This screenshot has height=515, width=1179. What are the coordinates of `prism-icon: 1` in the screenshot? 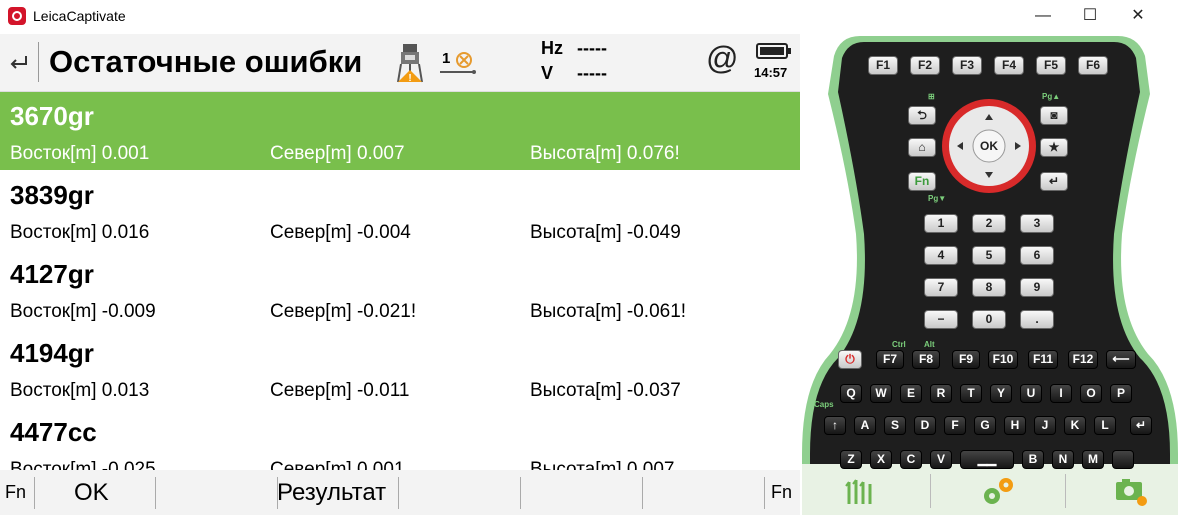 It's located at (458, 62).